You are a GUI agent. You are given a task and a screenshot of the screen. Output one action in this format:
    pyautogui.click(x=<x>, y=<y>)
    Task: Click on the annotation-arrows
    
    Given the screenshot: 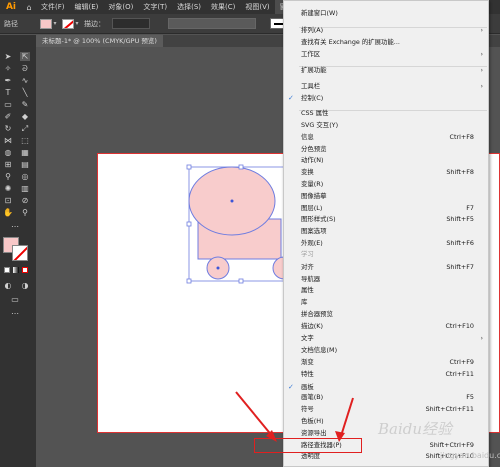 What is the action you would take?
    pyautogui.click(x=294, y=416)
    